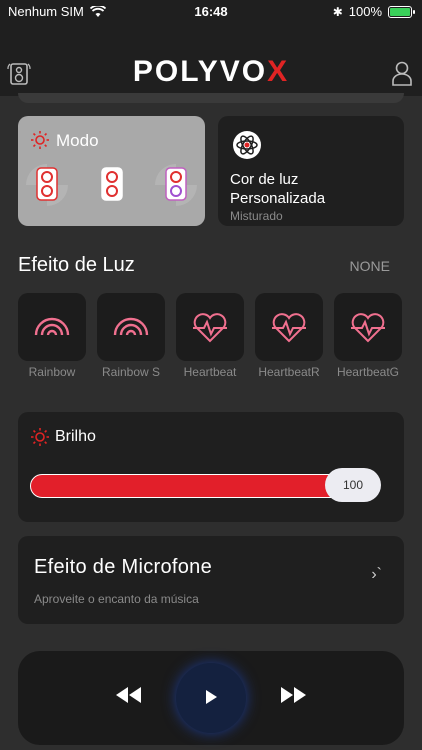  I want to click on custom-color-subtitle: Misturado, so click(256, 216).